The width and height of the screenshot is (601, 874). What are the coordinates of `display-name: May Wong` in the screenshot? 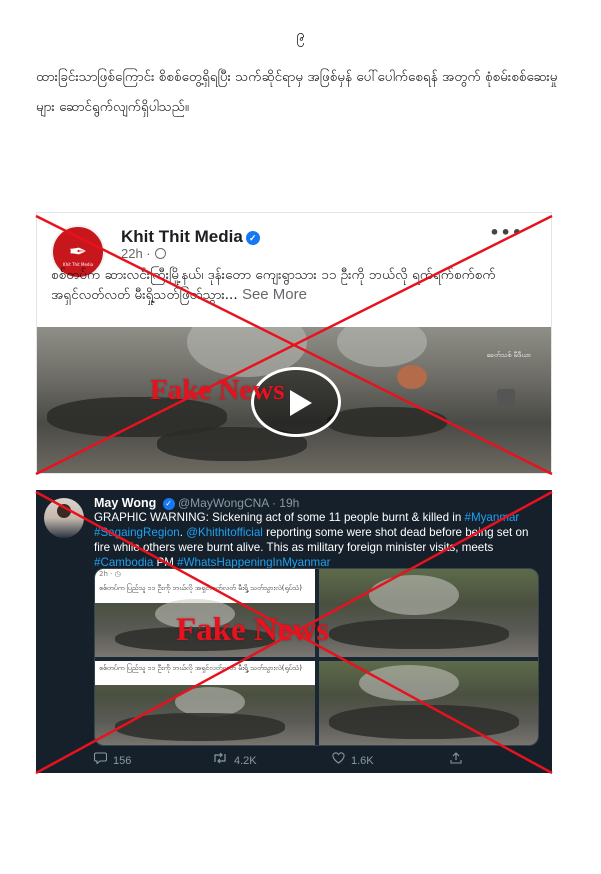 It's located at (125, 503).